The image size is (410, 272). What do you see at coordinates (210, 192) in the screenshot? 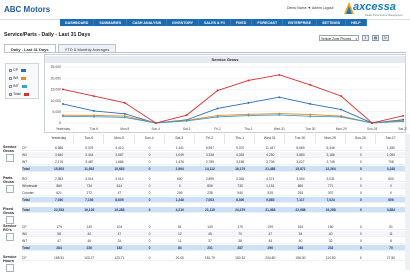
I see `table-cell: 238` at bounding box center [210, 192].